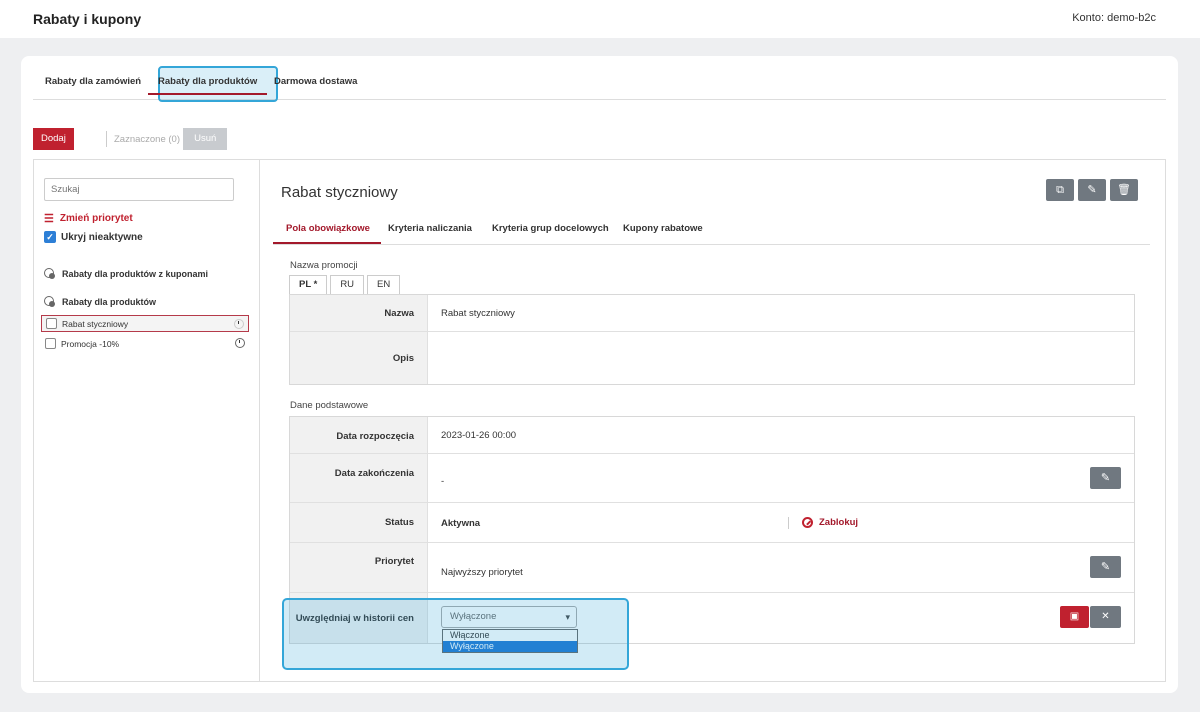 The height and width of the screenshot is (712, 1200). I want to click on list-item-promocja: Promocja -10%, so click(145, 343).